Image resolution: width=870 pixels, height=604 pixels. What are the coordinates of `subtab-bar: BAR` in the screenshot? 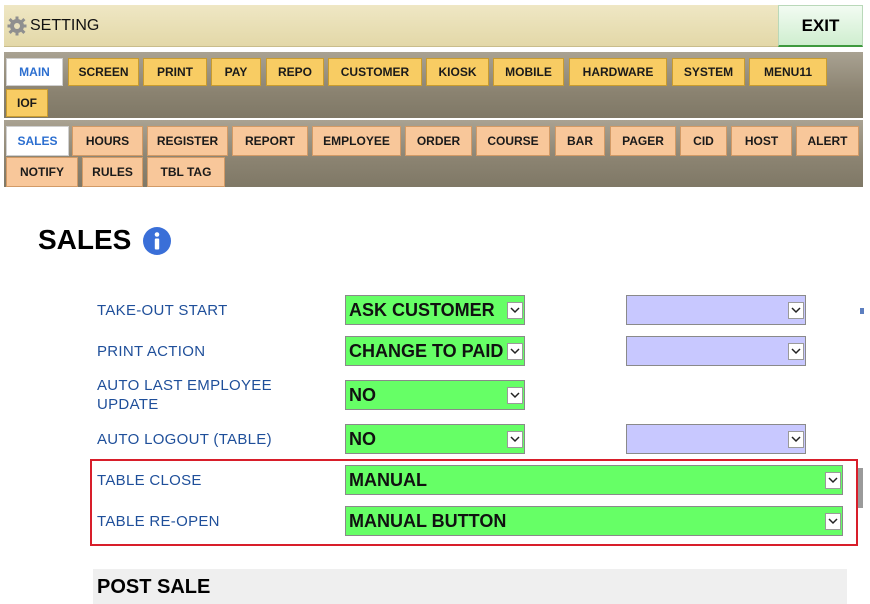 It's located at (580, 141).